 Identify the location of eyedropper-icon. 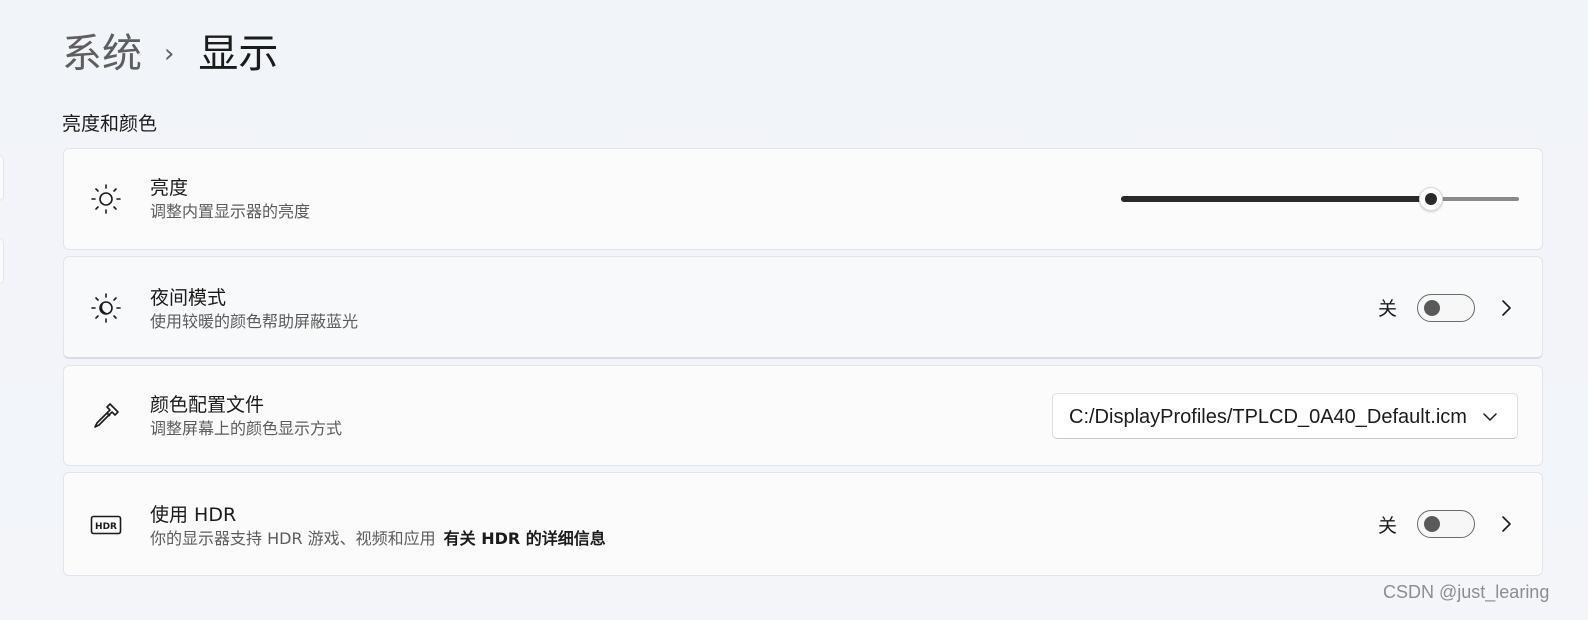
(106, 416).